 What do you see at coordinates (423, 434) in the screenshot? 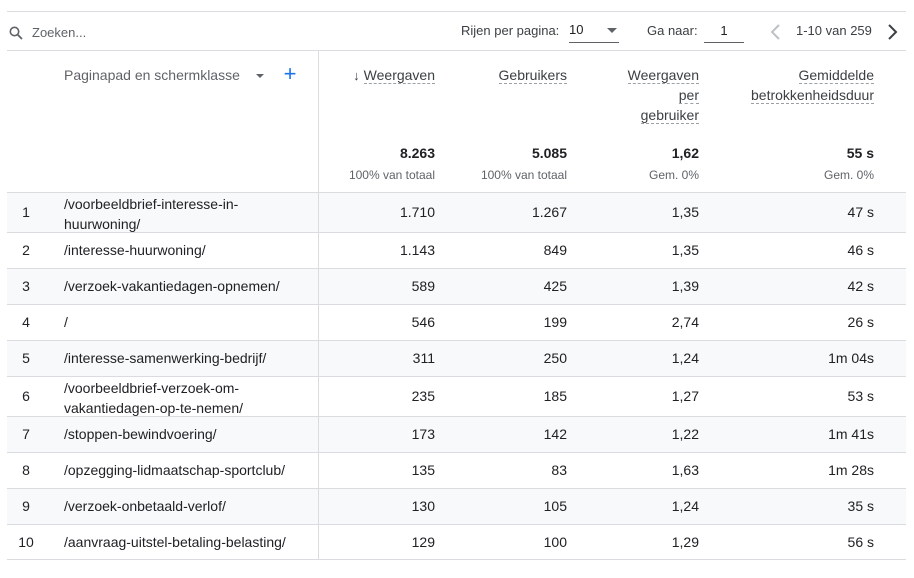
I see `cell-views: 173` at bounding box center [423, 434].